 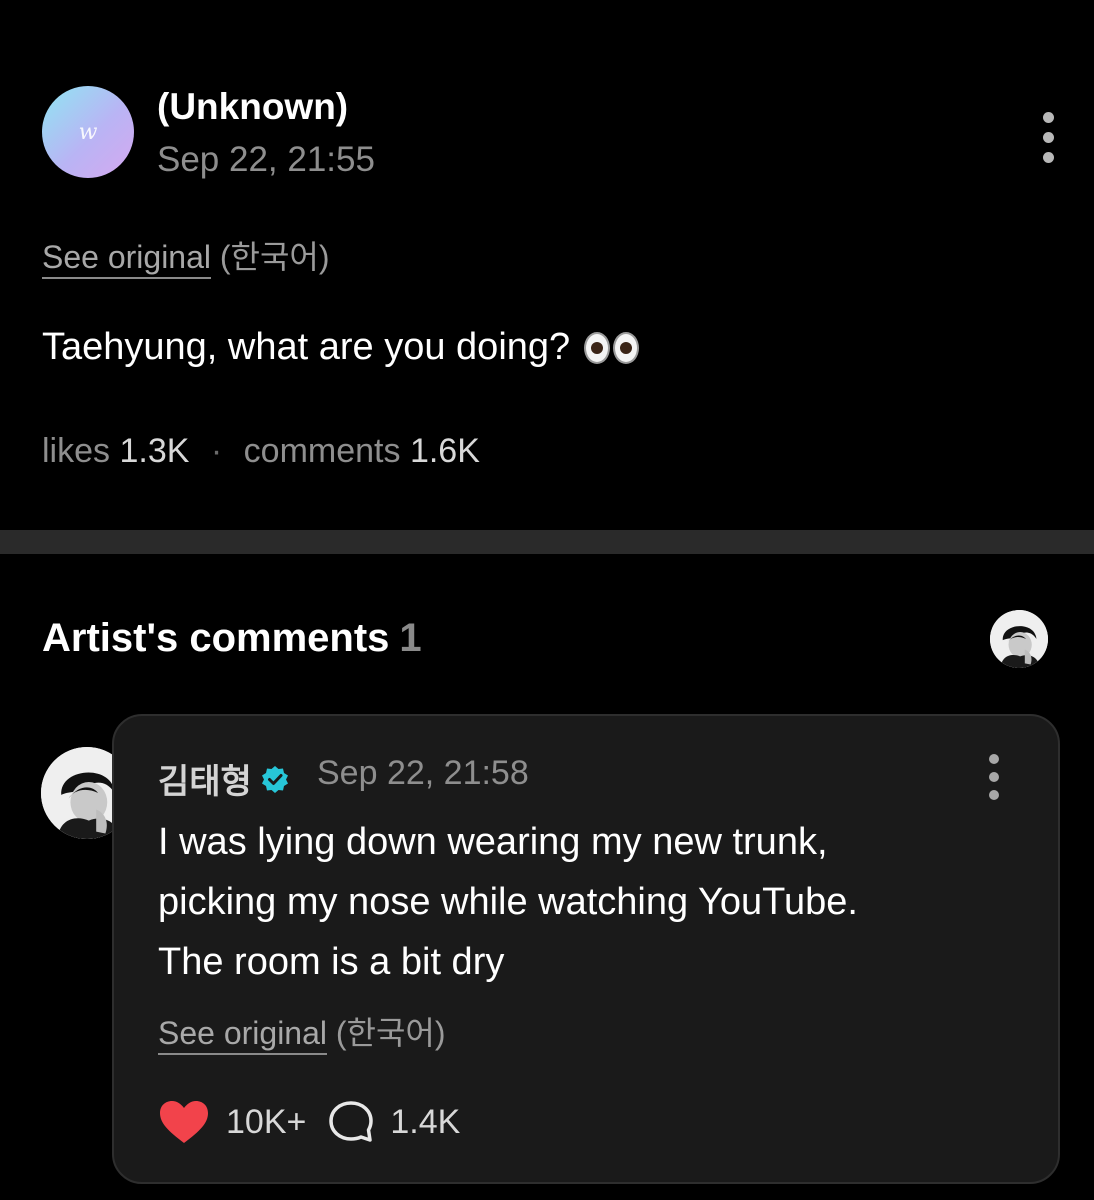 I want to click on comment-actions: 10K+ 1.4K, so click(x=309, y=1122).